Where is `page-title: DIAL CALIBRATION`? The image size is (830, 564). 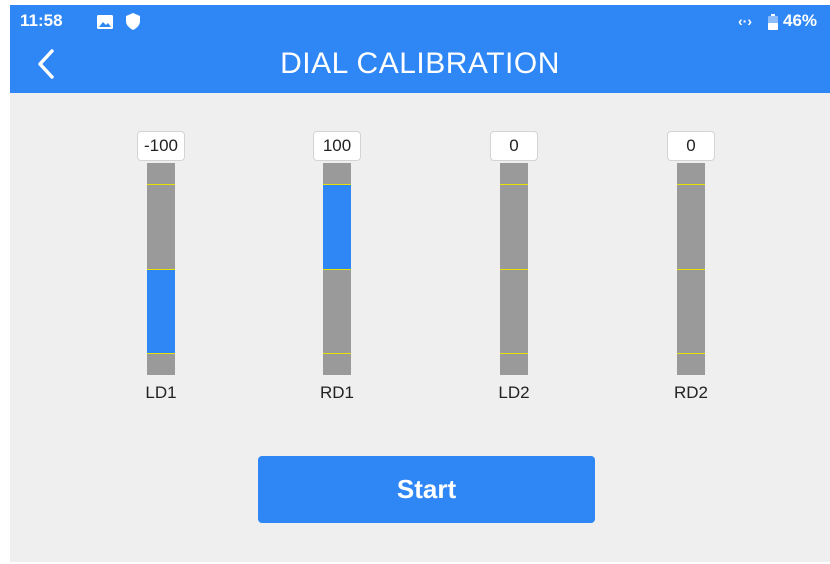 page-title: DIAL CALIBRATION is located at coordinates (420, 63).